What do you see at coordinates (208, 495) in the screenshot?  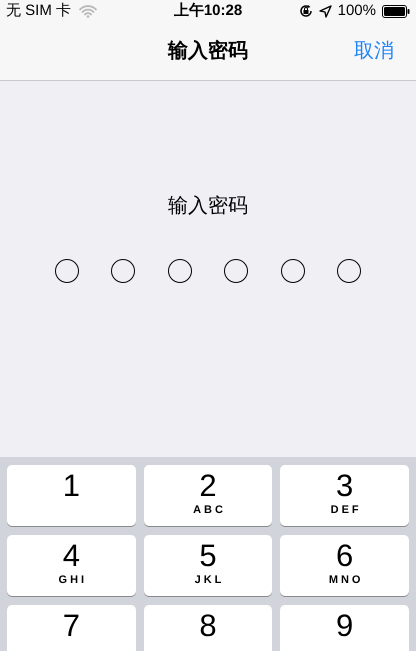 I see `keypad-key: 2 ABC` at bounding box center [208, 495].